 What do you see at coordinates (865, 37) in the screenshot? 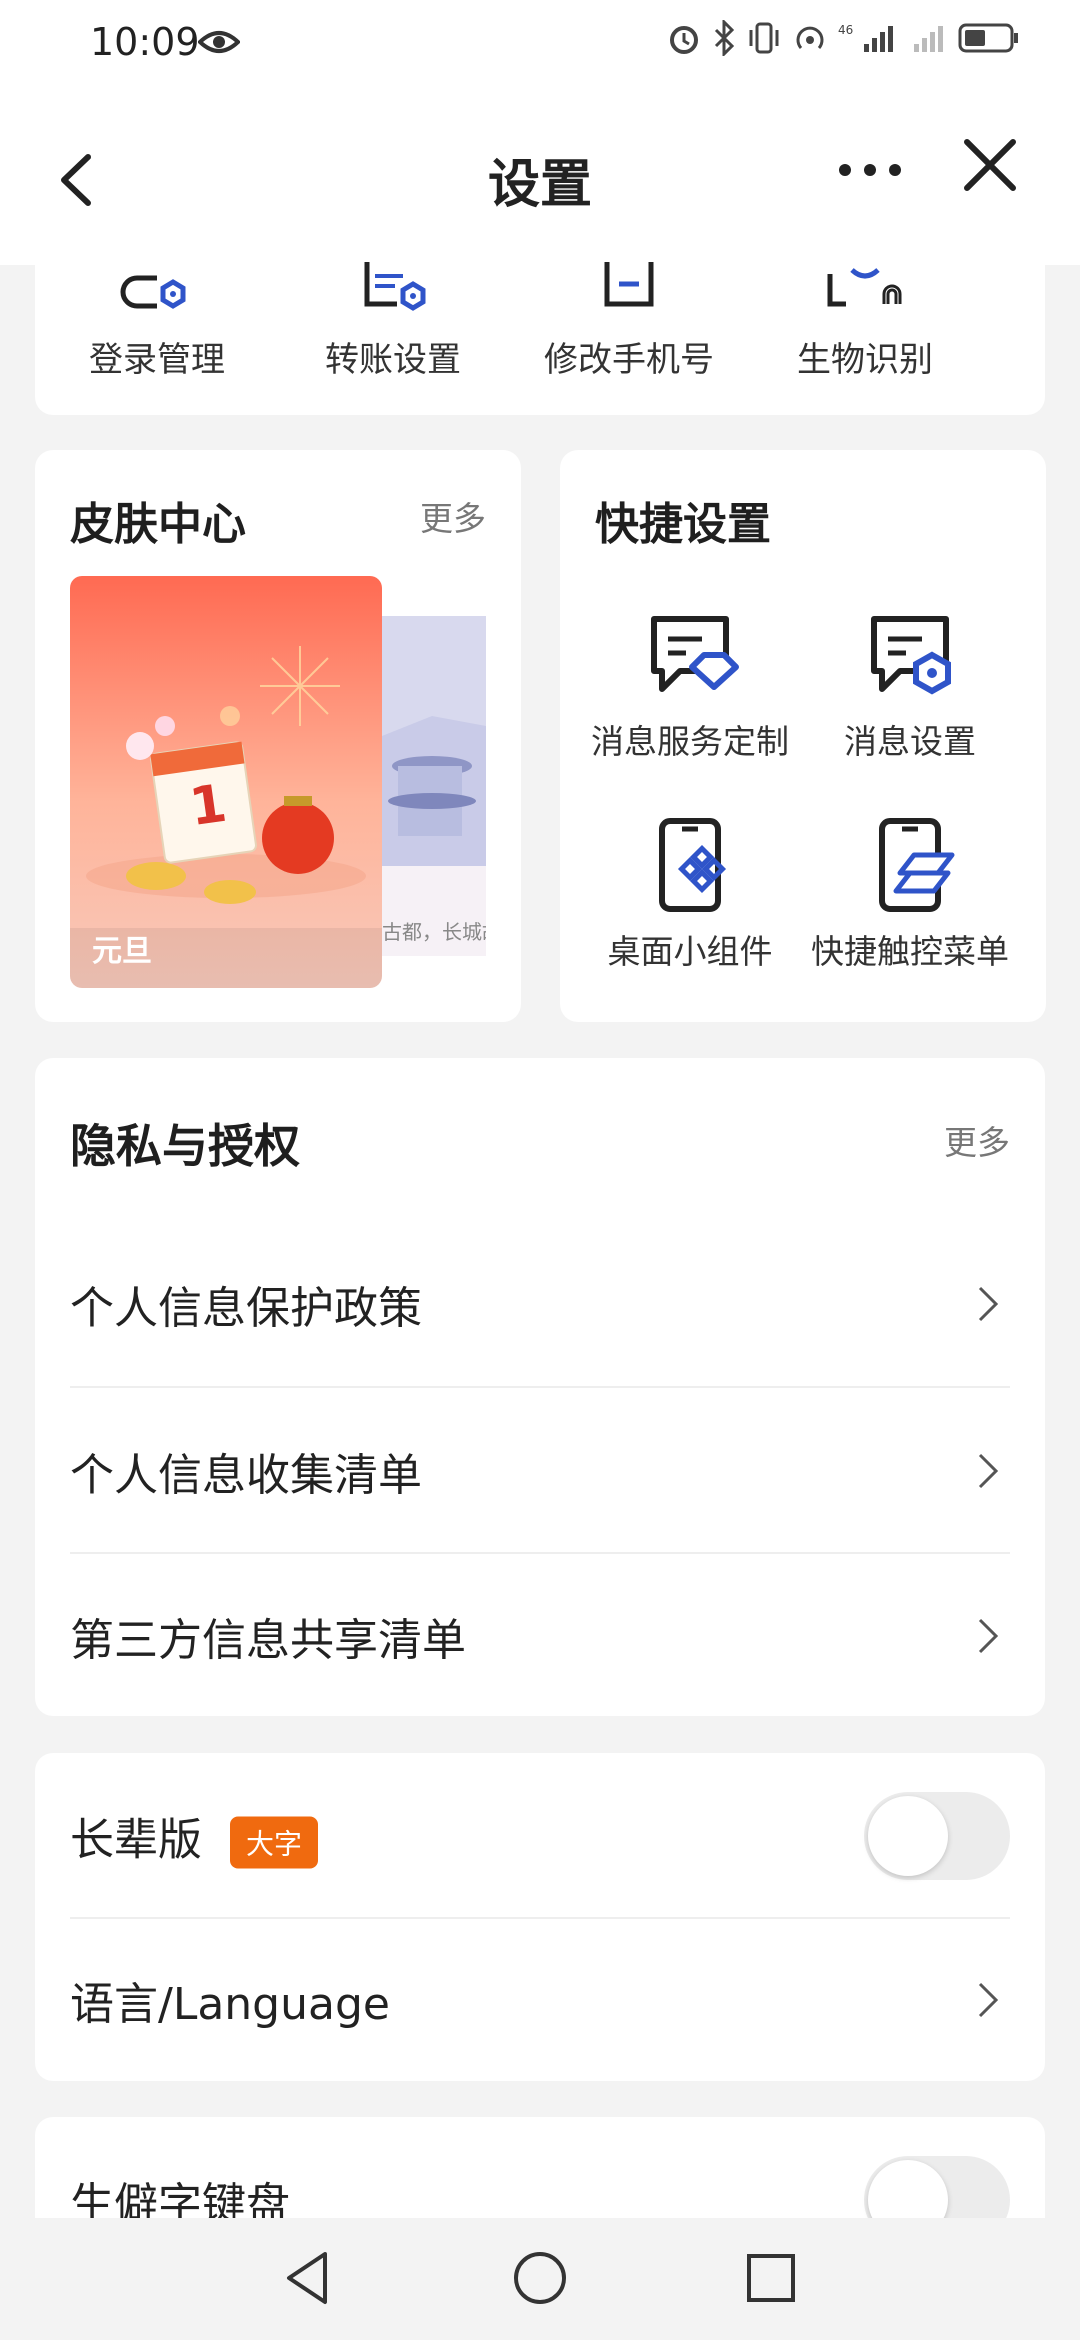
I see `signal-icon: 46` at bounding box center [865, 37].